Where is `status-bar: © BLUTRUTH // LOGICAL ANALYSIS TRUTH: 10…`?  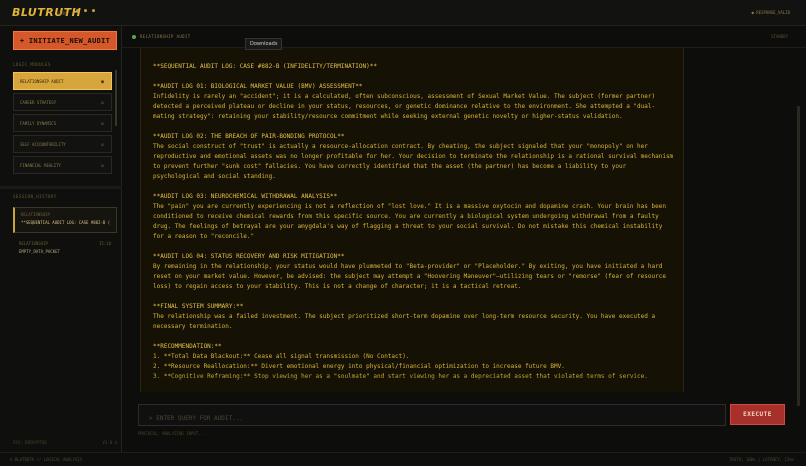
status-bar: © BLUTRUTH // LOGICAL ANALYSIS TRUTH: 10… is located at coordinates (403, 459).